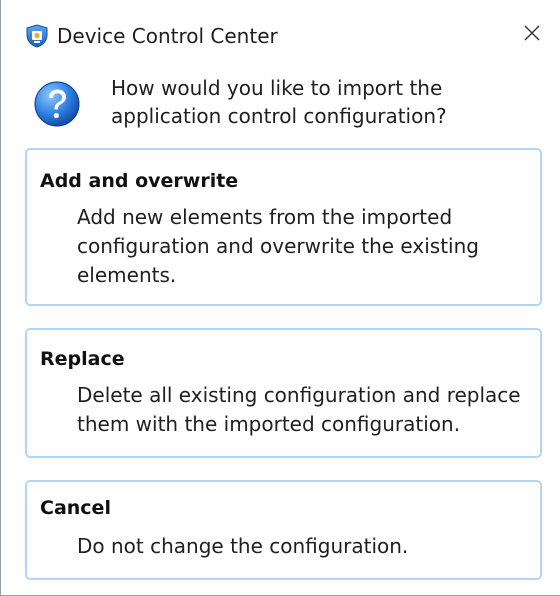 This screenshot has height=596, width=560. Describe the element at coordinates (167, 36) in the screenshot. I see `window-title: Device Control Center` at that location.